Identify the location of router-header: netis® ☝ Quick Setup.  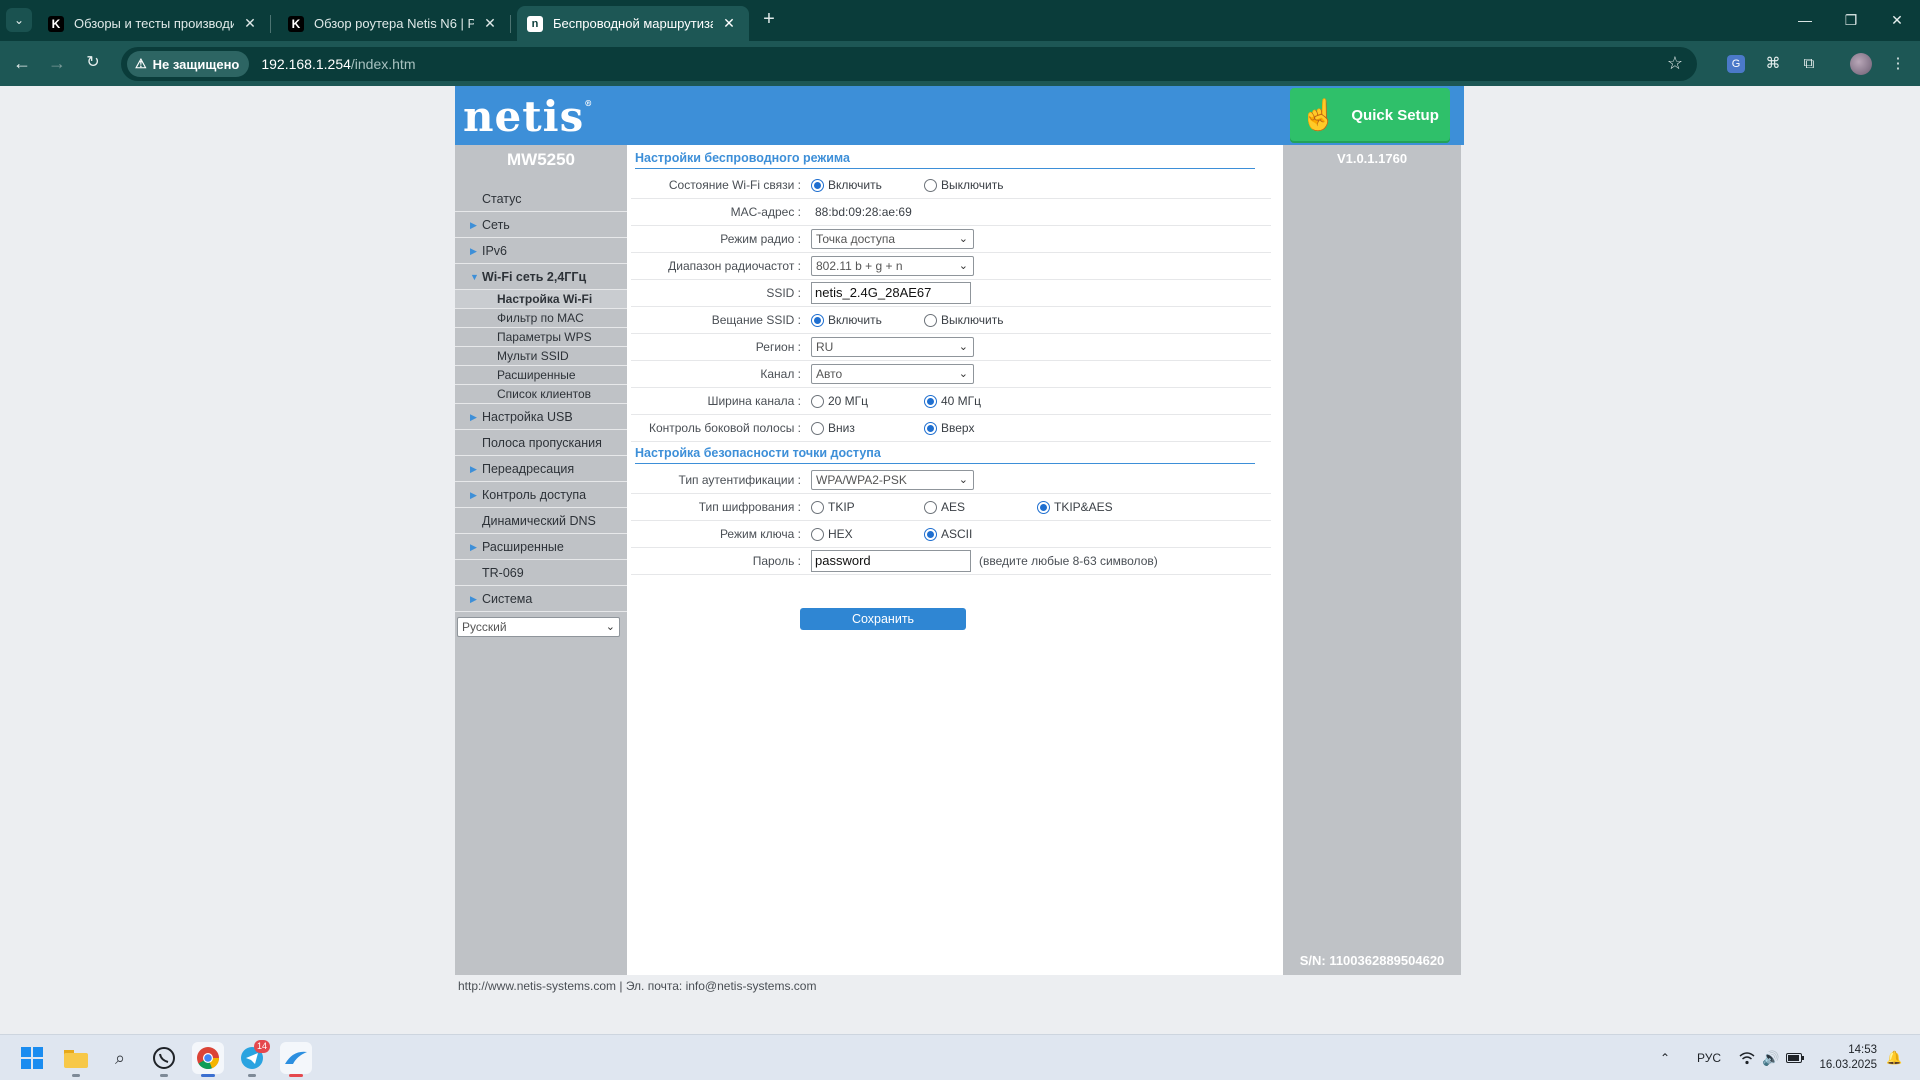
(959, 115).